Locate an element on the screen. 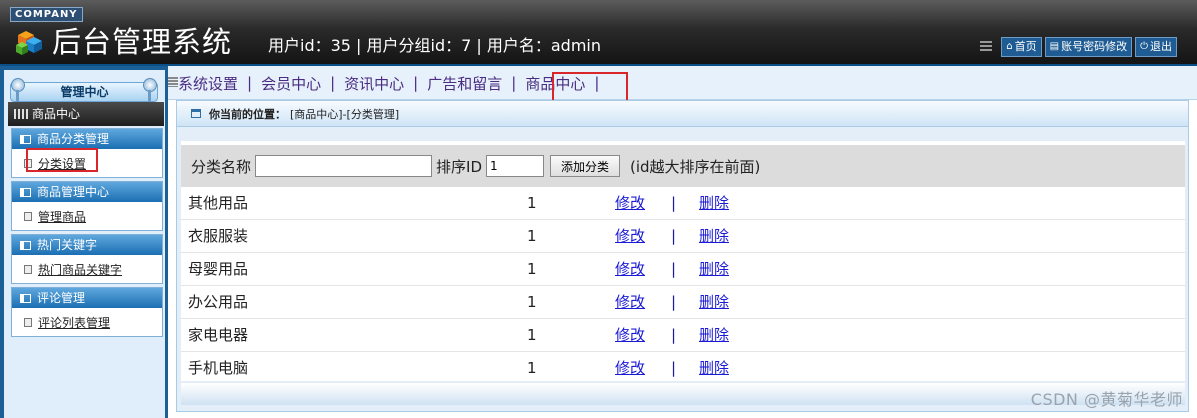  table-row: 家电电器 1 修改 | 删除 is located at coordinates (683, 335).